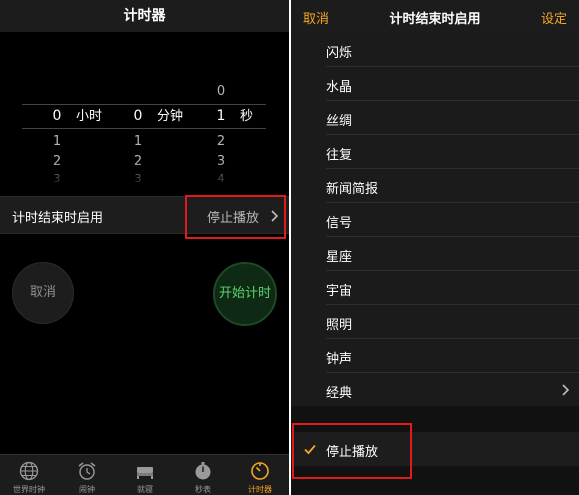  What do you see at coordinates (435, 118) in the screenshot?
I see `sound-item: 丝绸` at bounding box center [435, 118].